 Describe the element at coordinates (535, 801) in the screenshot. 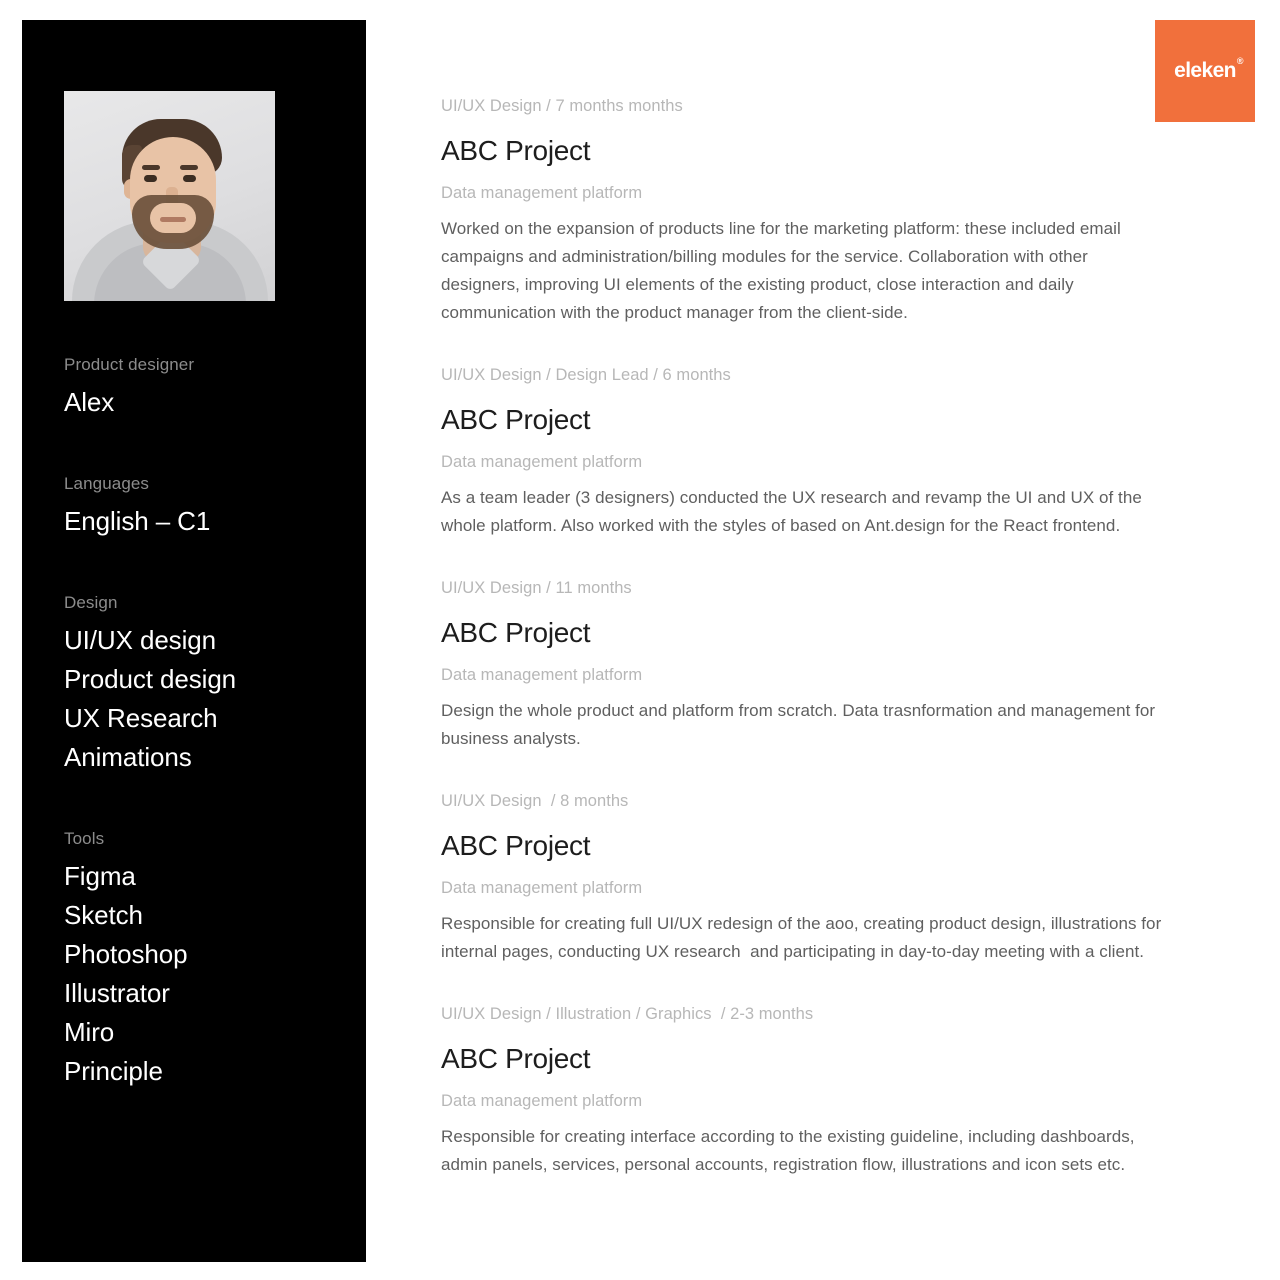

I see `entry-meta: UI/UX Design / 8 months` at that location.